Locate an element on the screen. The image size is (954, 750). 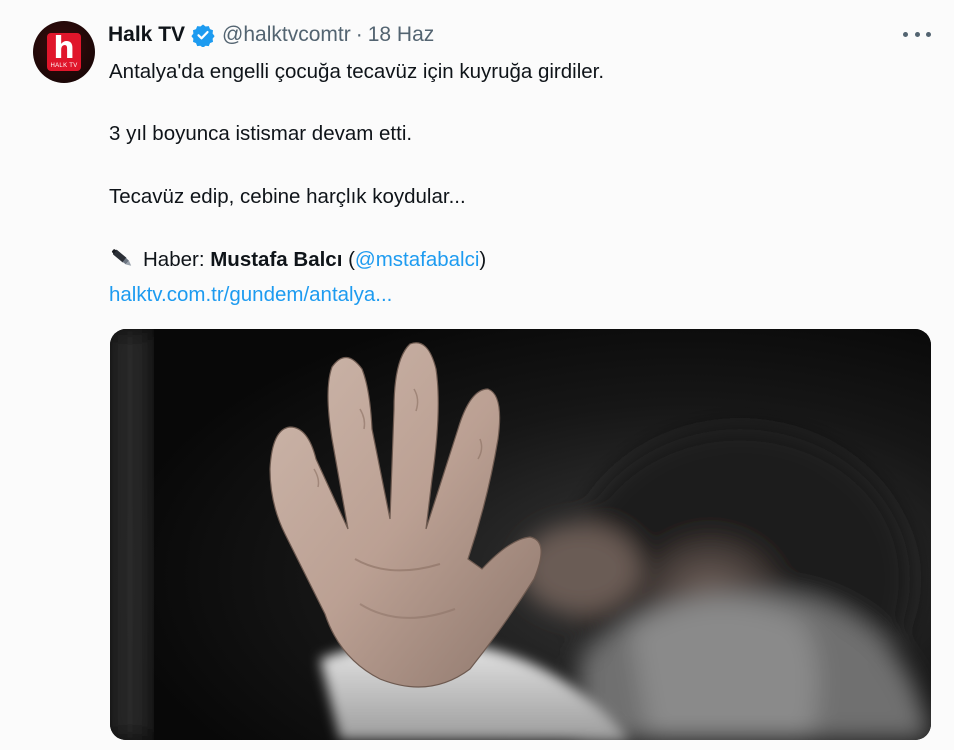
author-avatar: h HALK TV is located at coordinates (64, 52).